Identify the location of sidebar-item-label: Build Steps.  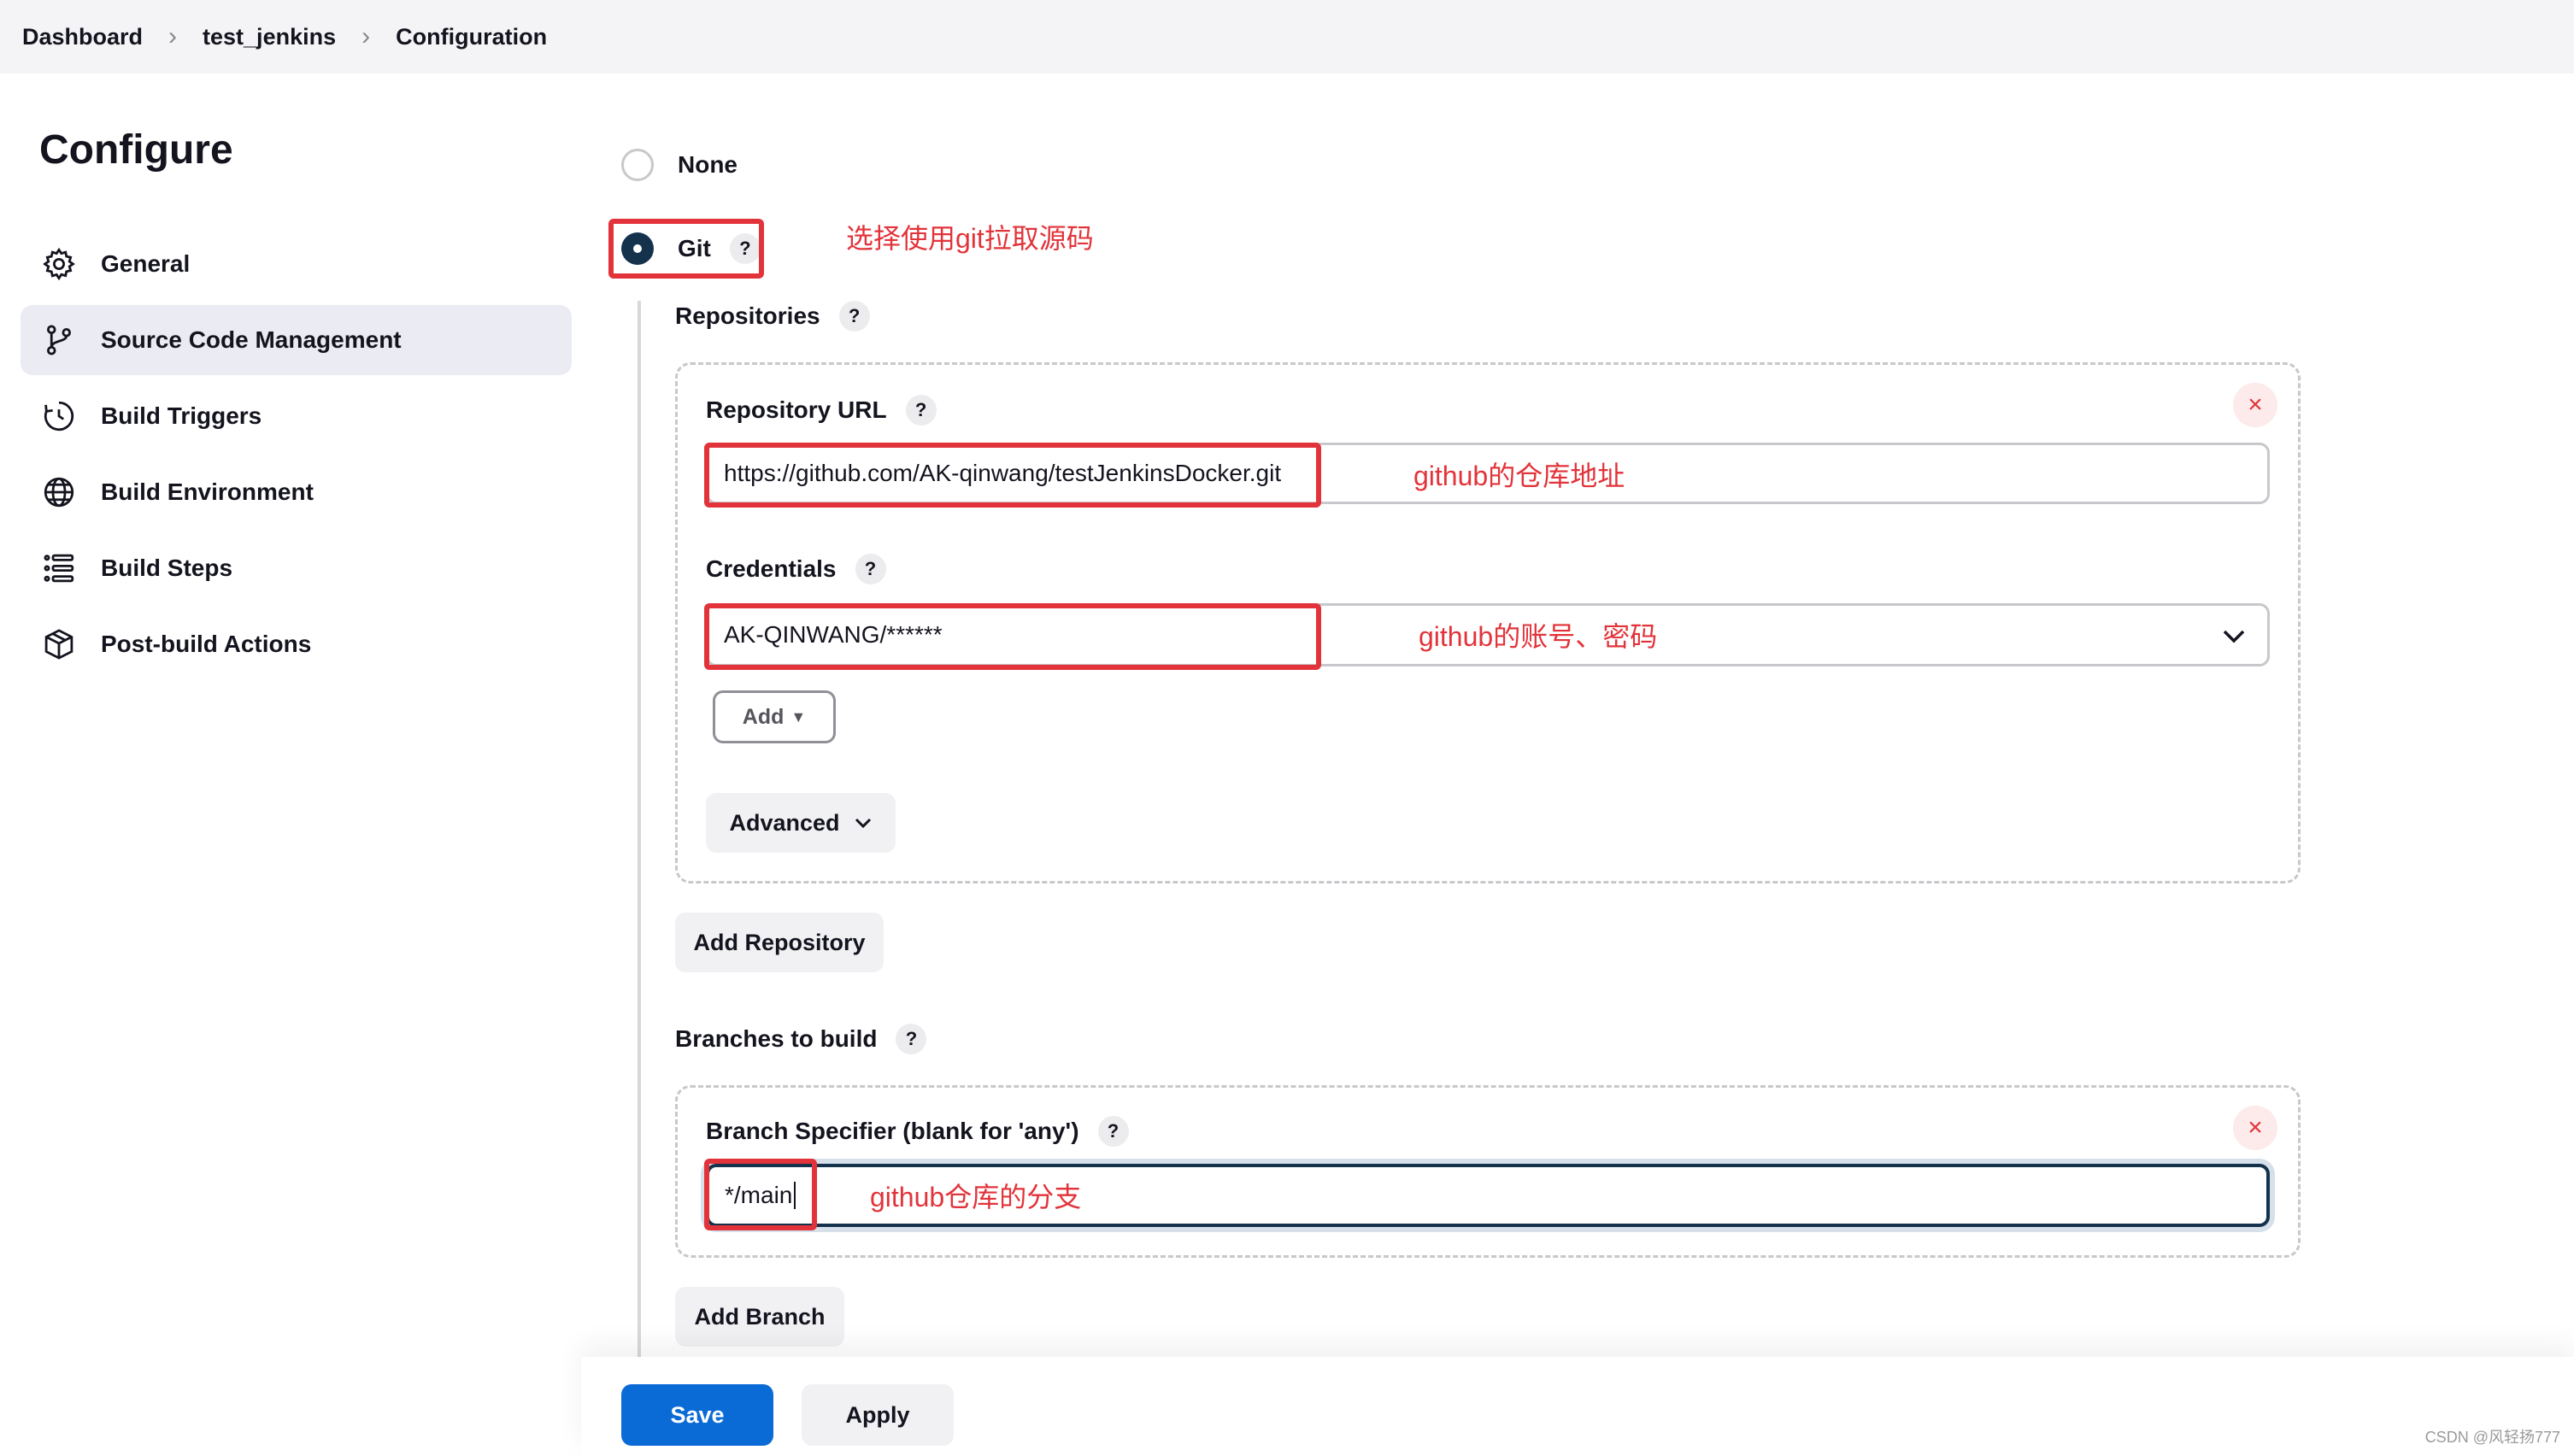
(167, 568).